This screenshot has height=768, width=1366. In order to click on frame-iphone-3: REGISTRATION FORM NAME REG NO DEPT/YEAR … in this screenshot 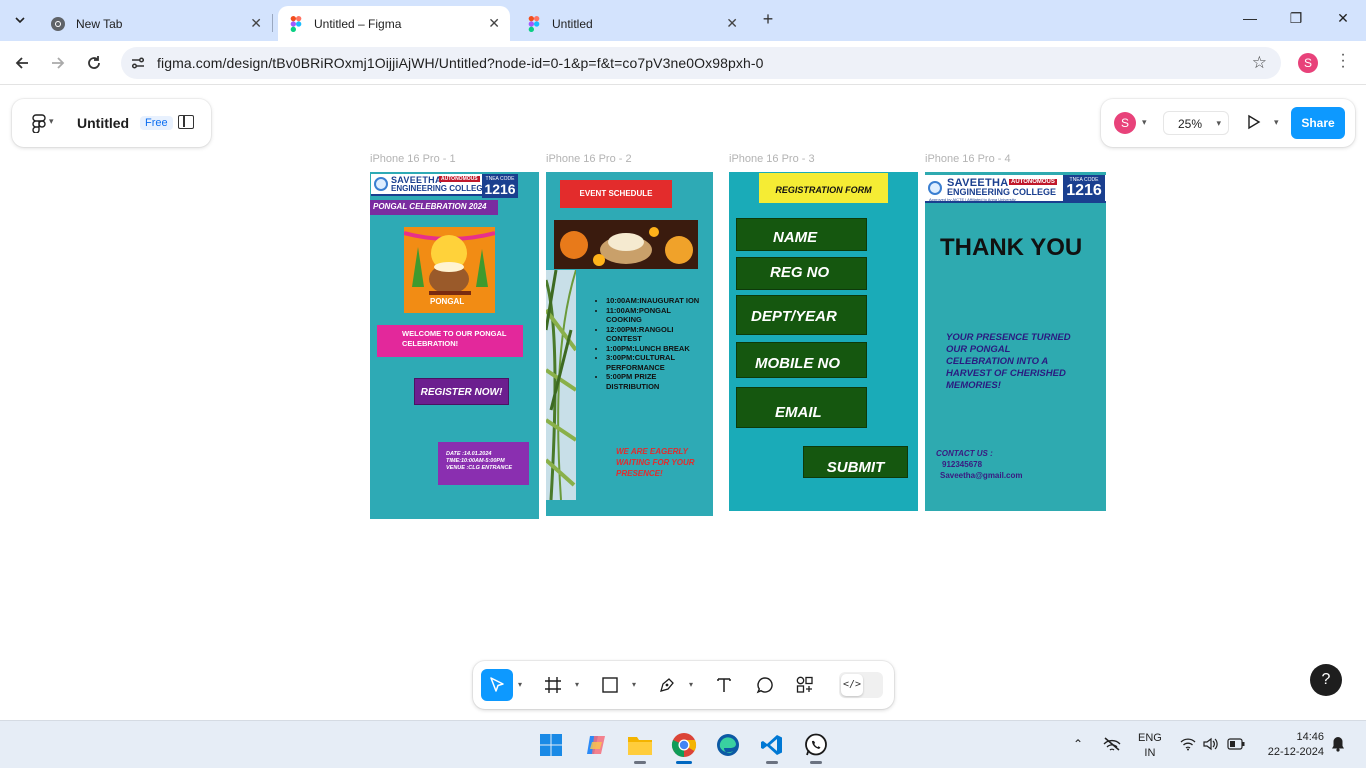, I will do `click(823, 341)`.